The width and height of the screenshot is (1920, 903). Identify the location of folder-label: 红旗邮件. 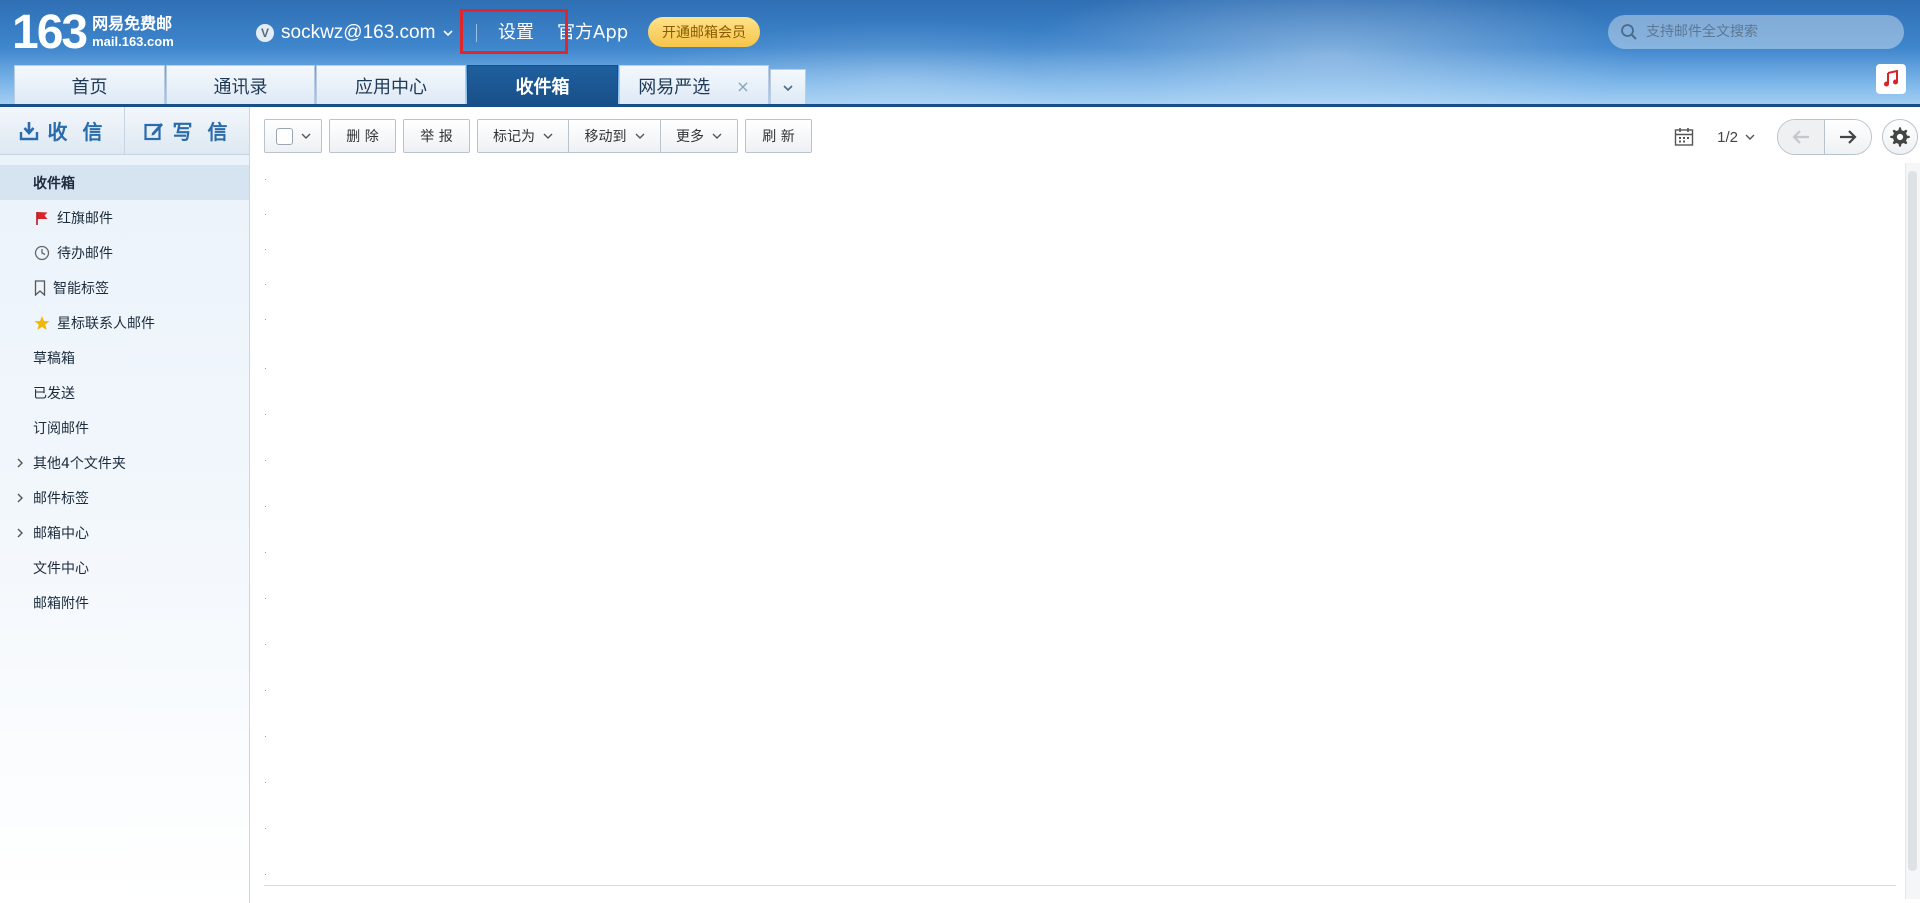
(85, 218).